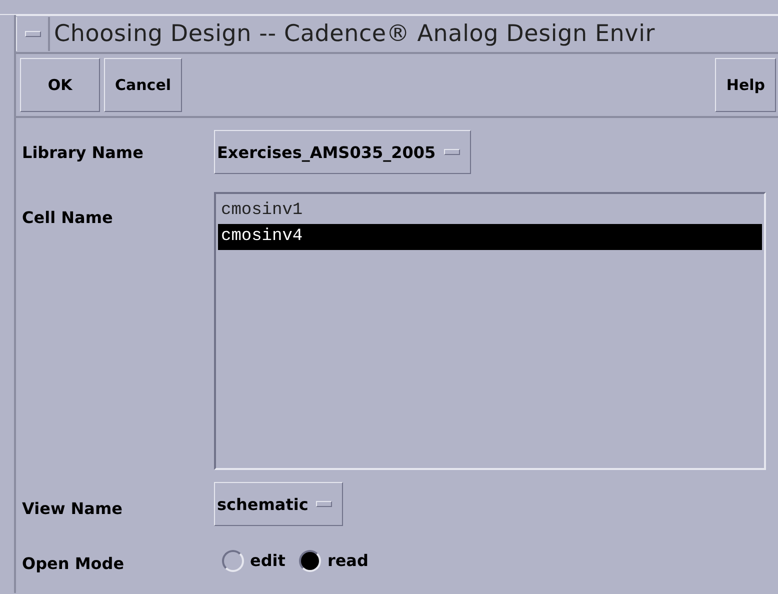  Describe the element at coordinates (354, 34) in the screenshot. I see `window-title: Choosing Design -- Cadence® Analog Design Envir` at that location.